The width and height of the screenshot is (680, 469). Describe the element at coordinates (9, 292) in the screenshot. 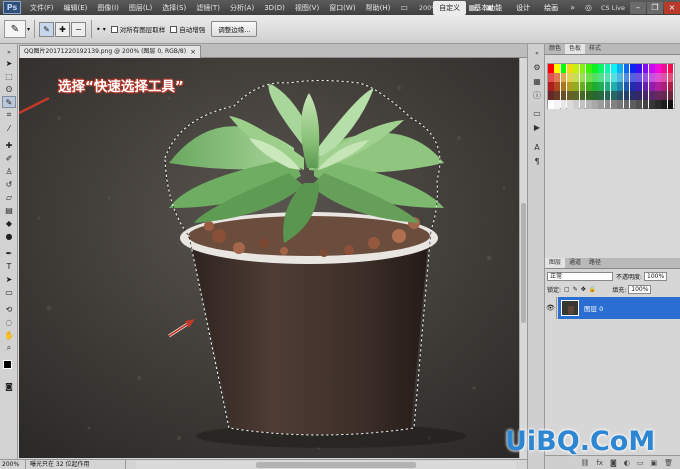

I see `shape-tool-icon: ▭` at that location.